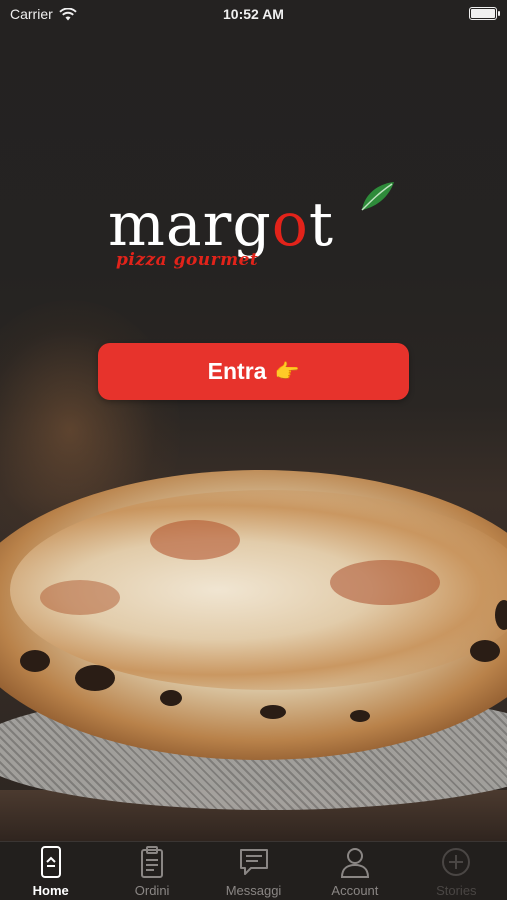 The image size is (507, 900). I want to click on status-time: 10:52 AM, so click(253, 14).